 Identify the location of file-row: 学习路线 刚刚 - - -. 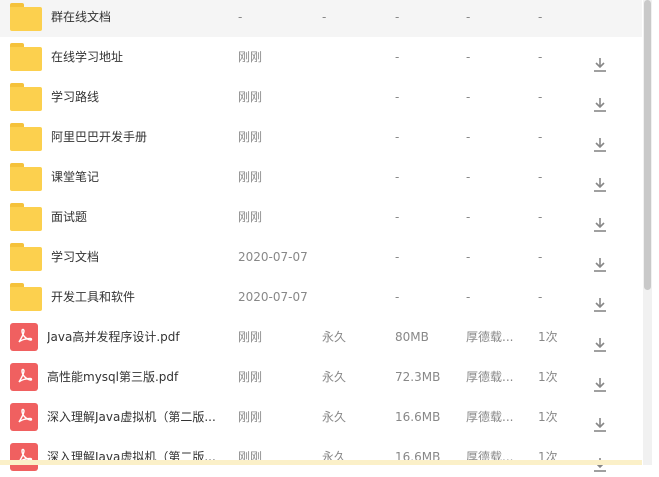
(321, 97).